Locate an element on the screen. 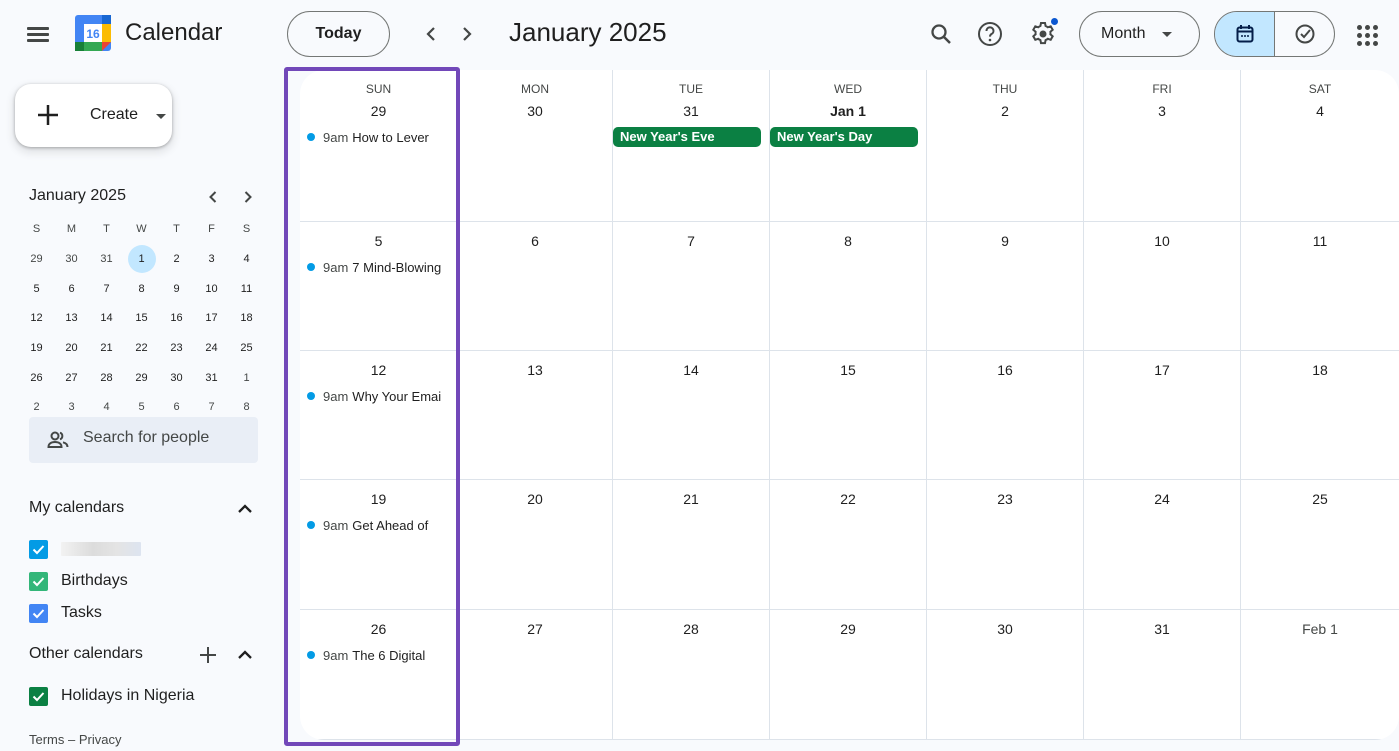  day-cell: 12 9am Why Your Email is located at coordinates (379, 415).